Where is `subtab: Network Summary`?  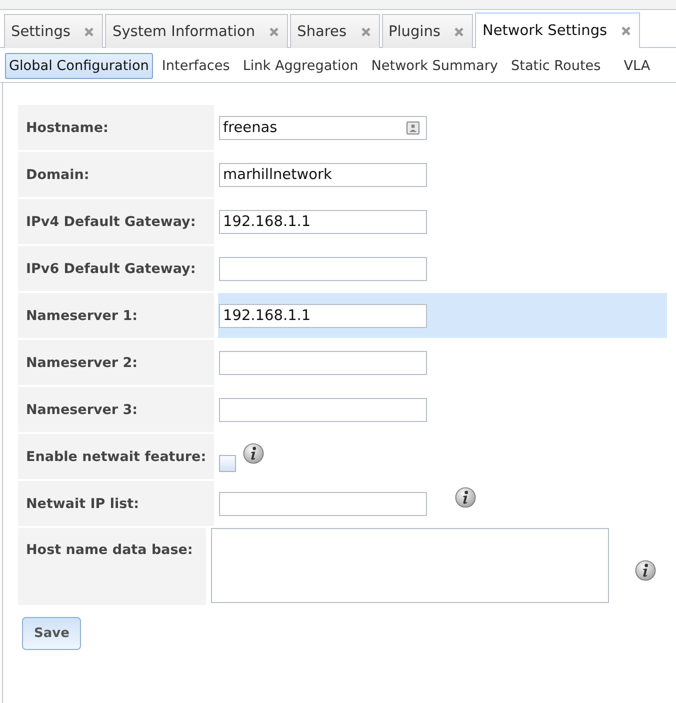 subtab: Network Summary is located at coordinates (434, 66).